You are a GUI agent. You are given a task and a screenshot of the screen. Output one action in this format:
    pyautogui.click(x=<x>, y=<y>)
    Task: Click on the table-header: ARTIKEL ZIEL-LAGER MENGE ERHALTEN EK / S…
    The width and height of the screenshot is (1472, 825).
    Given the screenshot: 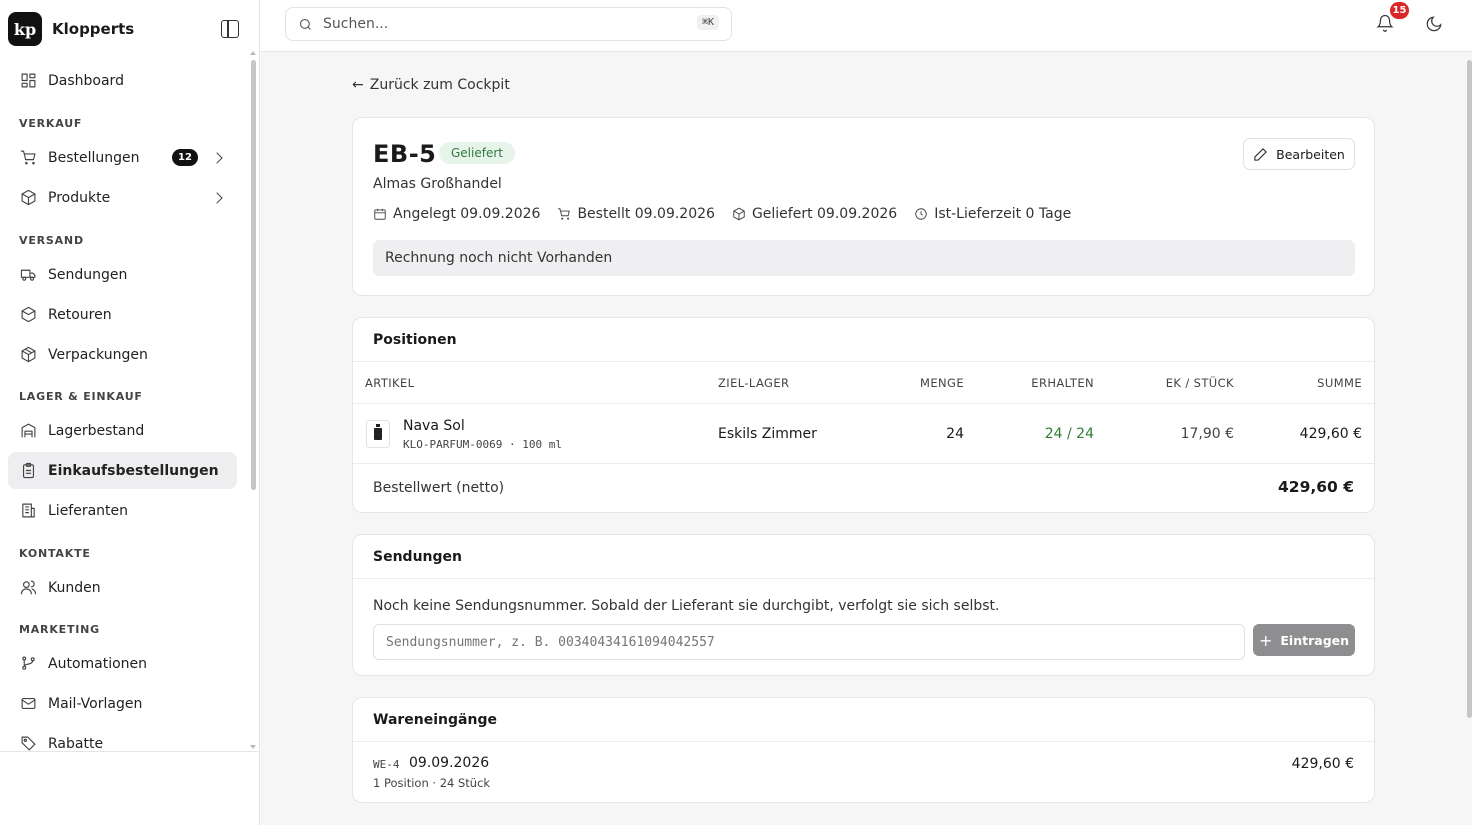 What is the action you would take?
    pyautogui.click(x=863, y=383)
    